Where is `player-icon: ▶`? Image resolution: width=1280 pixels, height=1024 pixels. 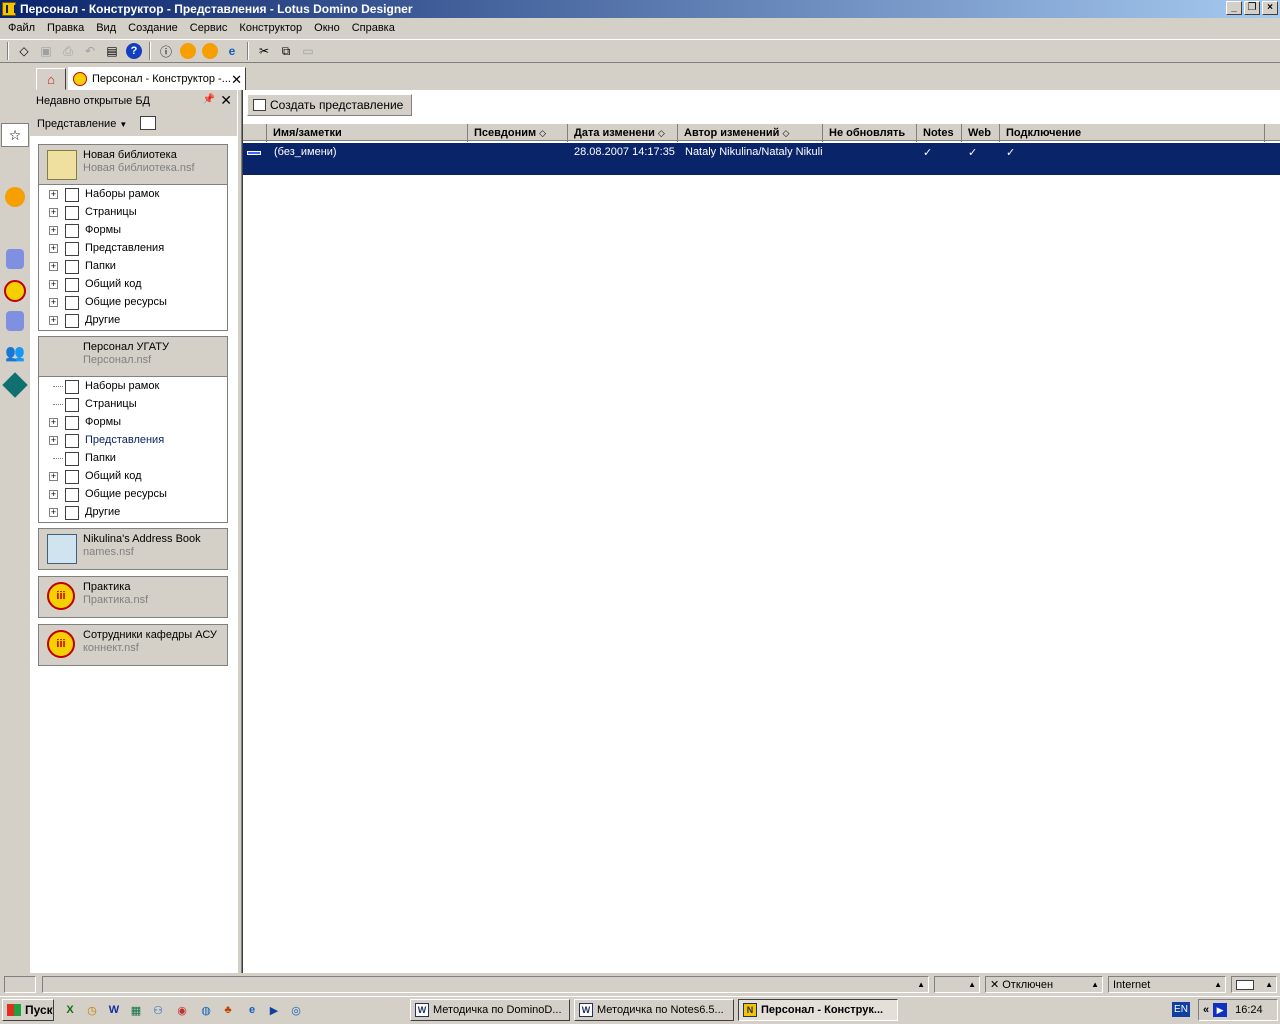 player-icon: ▶ is located at coordinates (274, 1010).